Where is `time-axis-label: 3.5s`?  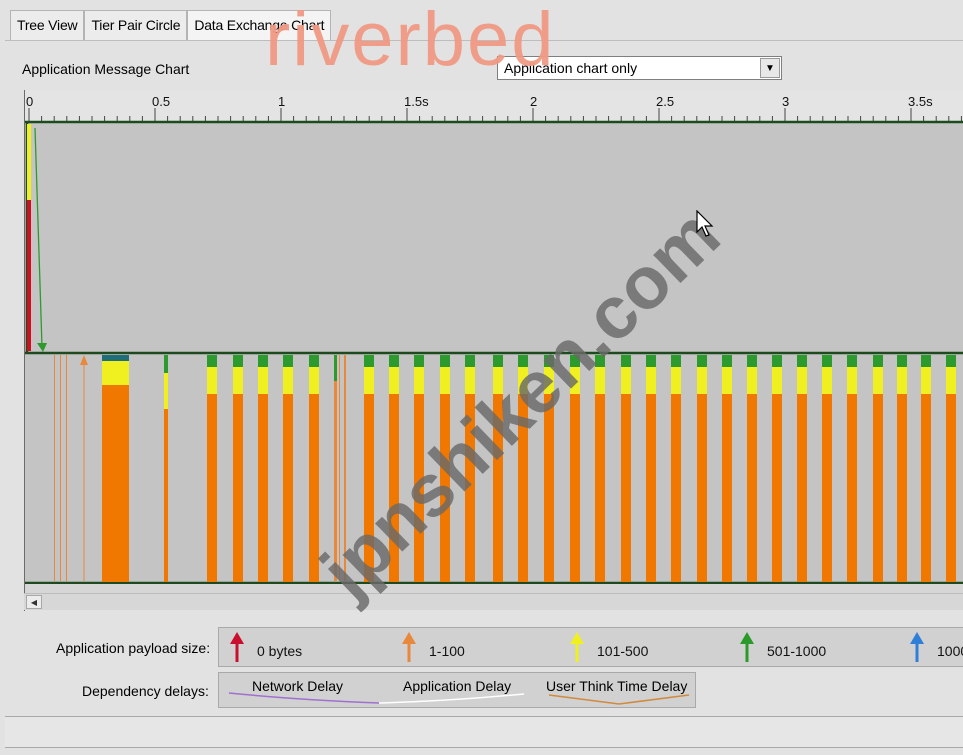
time-axis-label: 3.5s is located at coordinates (920, 101).